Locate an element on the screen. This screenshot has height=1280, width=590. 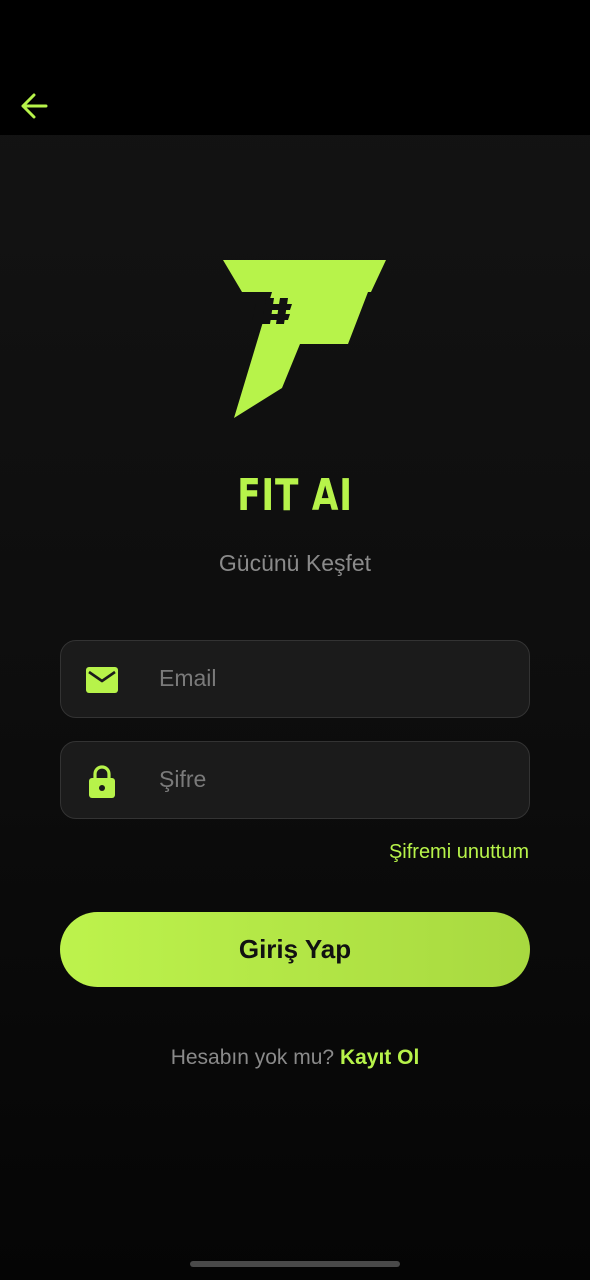
lock-icon is located at coordinates (102, 781).